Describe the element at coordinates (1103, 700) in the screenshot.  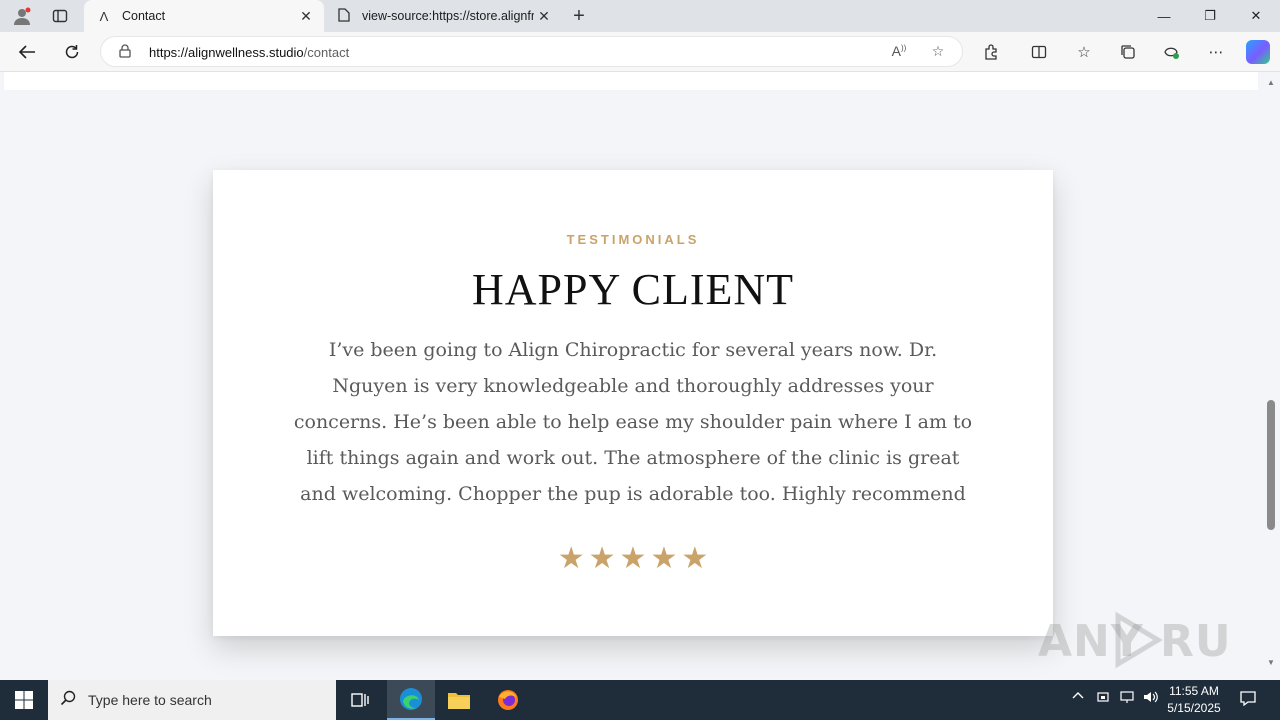
I see `security-tray-icon` at that location.